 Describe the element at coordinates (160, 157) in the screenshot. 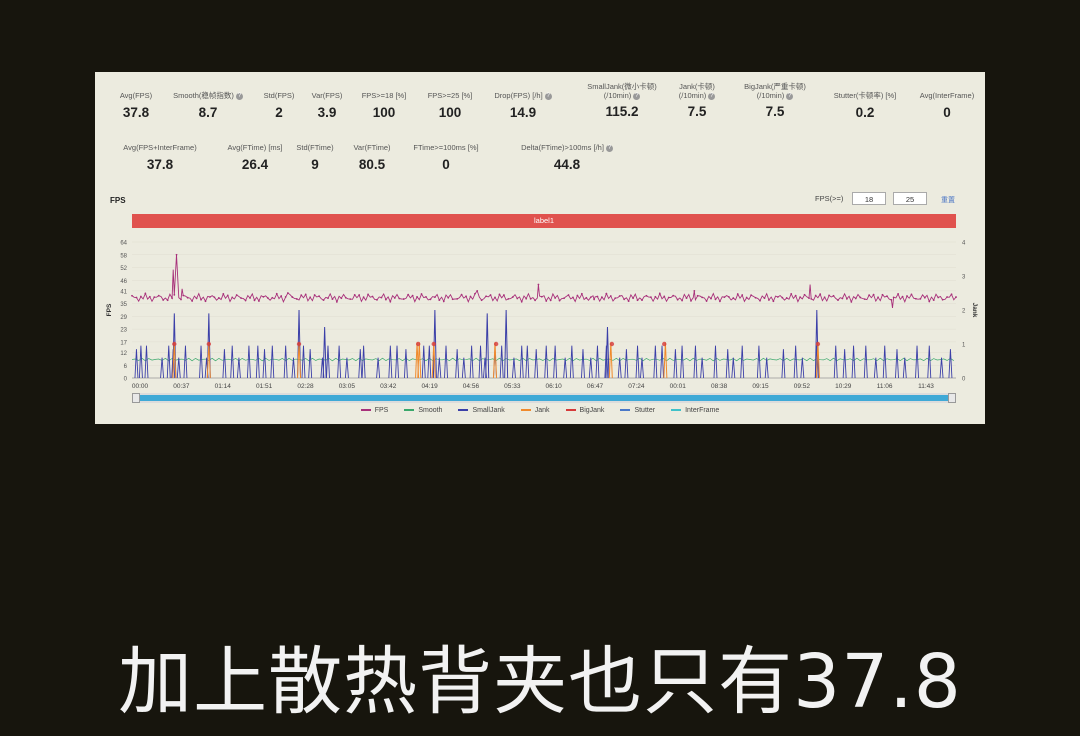

I see `stat-r2-0: Avg(FPS+InterFrame) 37.8` at that location.